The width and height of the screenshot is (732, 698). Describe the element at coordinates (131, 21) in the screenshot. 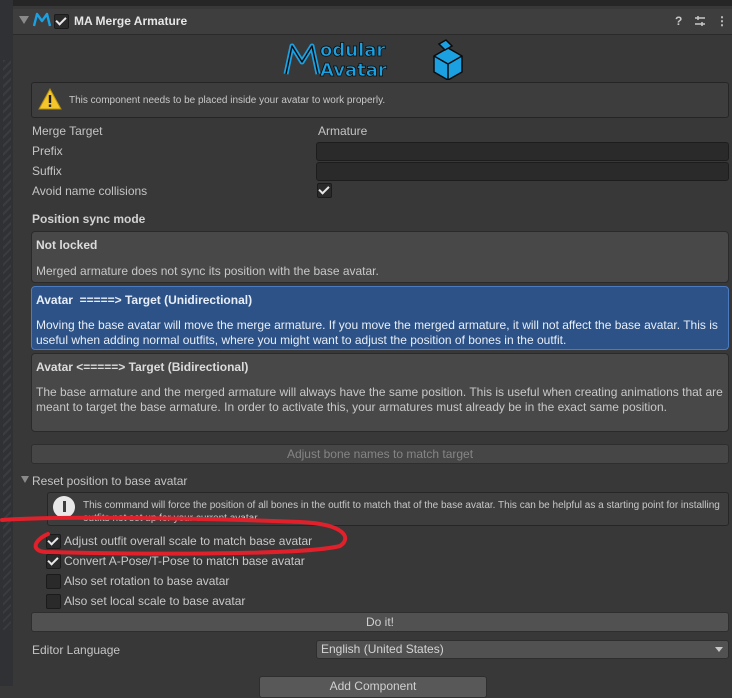

I see `component-title: MA Merge Armature` at that location.